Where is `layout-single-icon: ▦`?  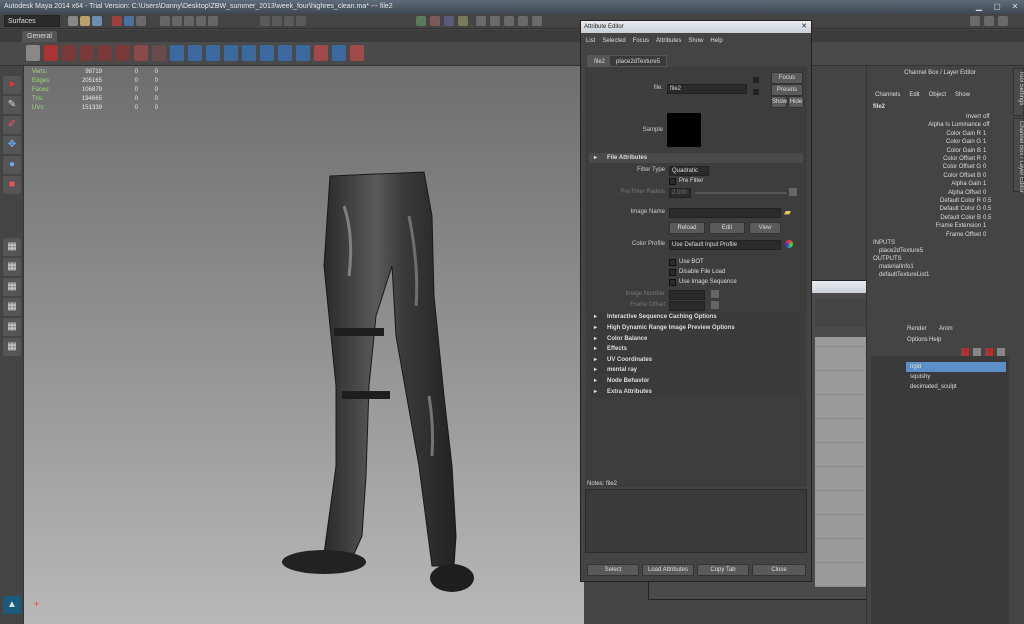
layout-single-icon: ▦ is located at coordinates (12, 247).